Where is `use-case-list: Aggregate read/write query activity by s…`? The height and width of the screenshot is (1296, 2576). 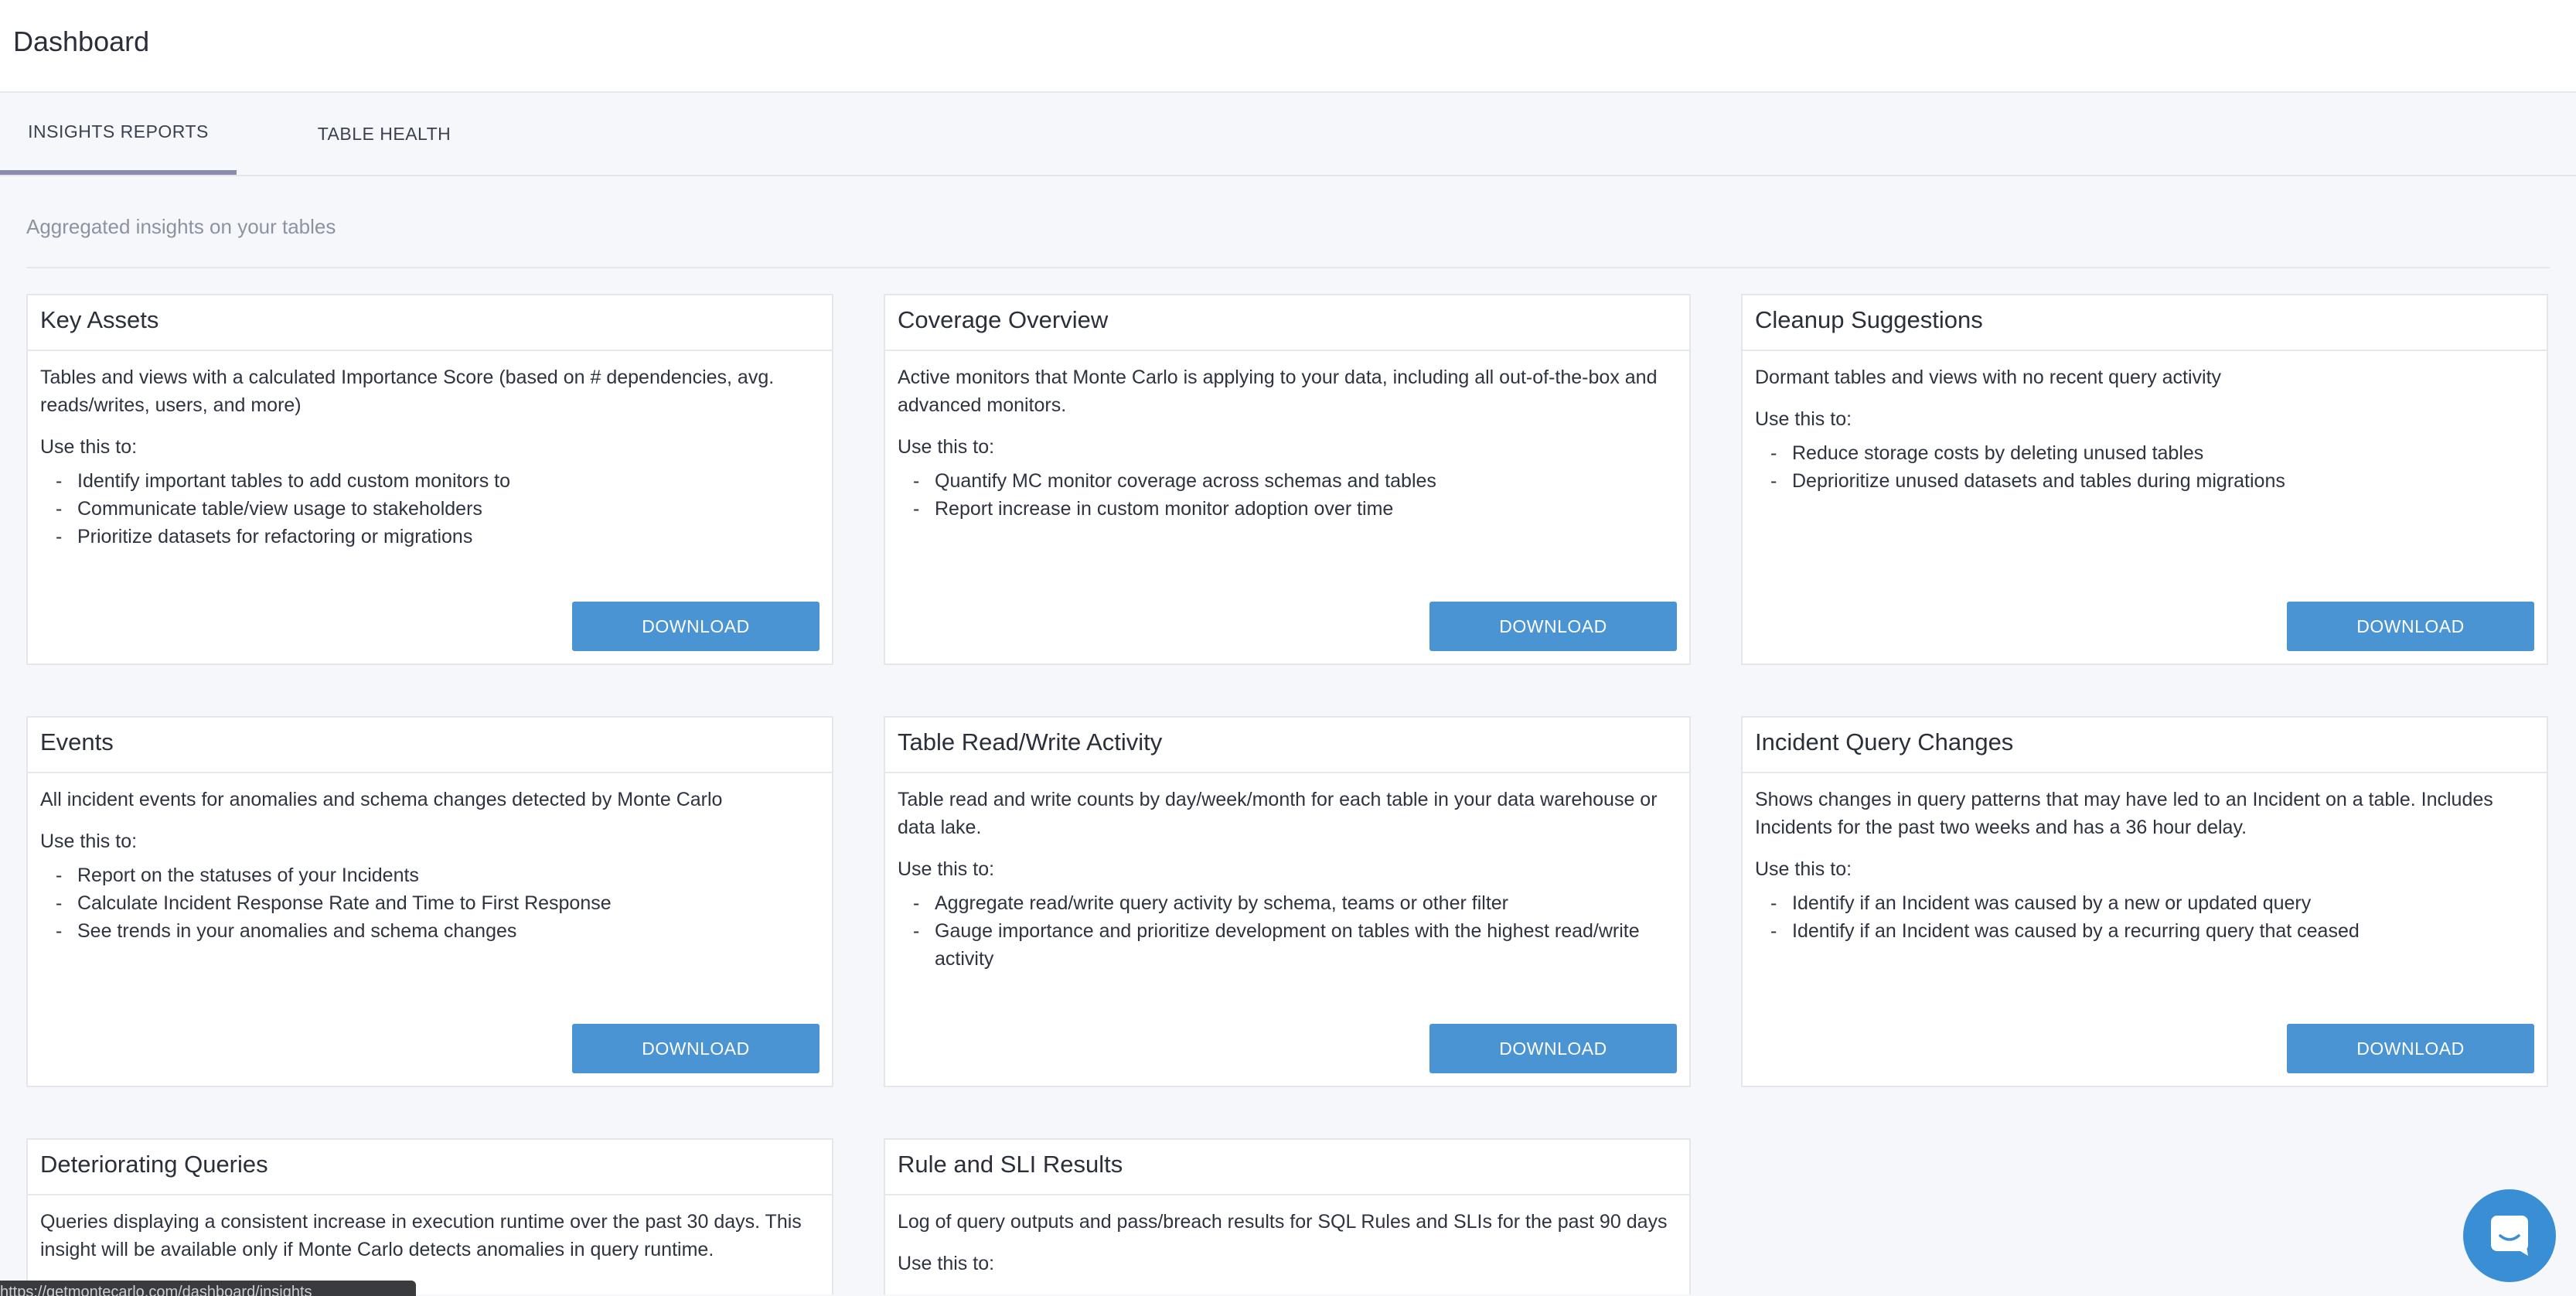 use-case-list: Aggregate read/write query activity by s… is located at coordinates (1286, 931).